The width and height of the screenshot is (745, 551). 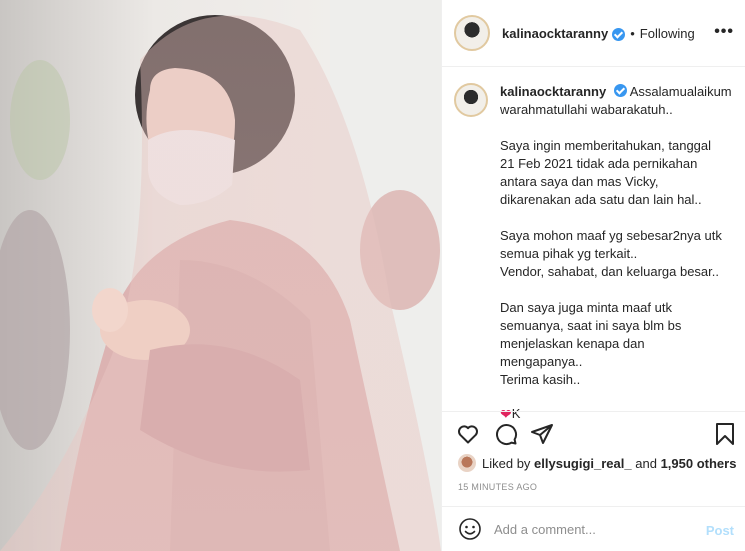 I want to click on following-button: Following, so click(x=667, y=33).